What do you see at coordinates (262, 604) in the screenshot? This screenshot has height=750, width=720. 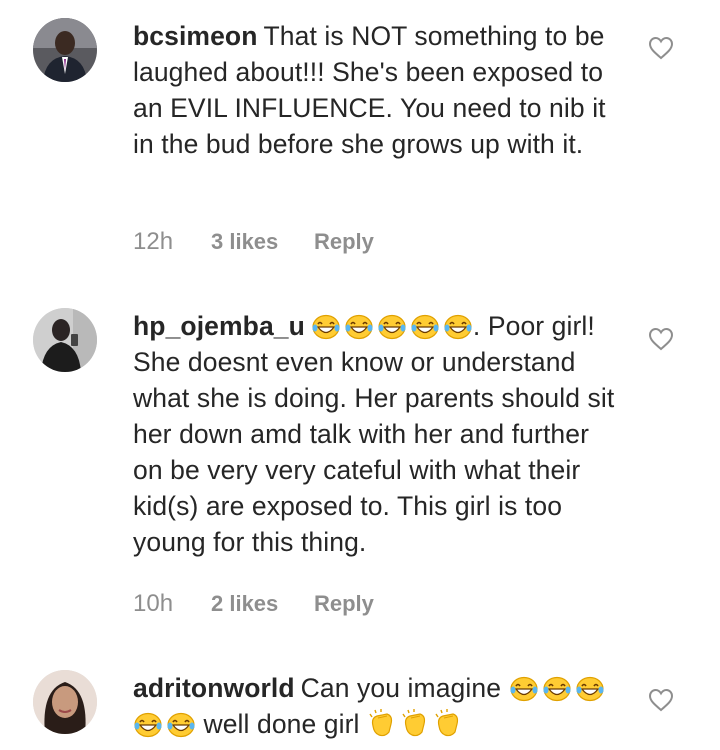 I see `likes-count: 2 likes` at bounding box center [262, 604].